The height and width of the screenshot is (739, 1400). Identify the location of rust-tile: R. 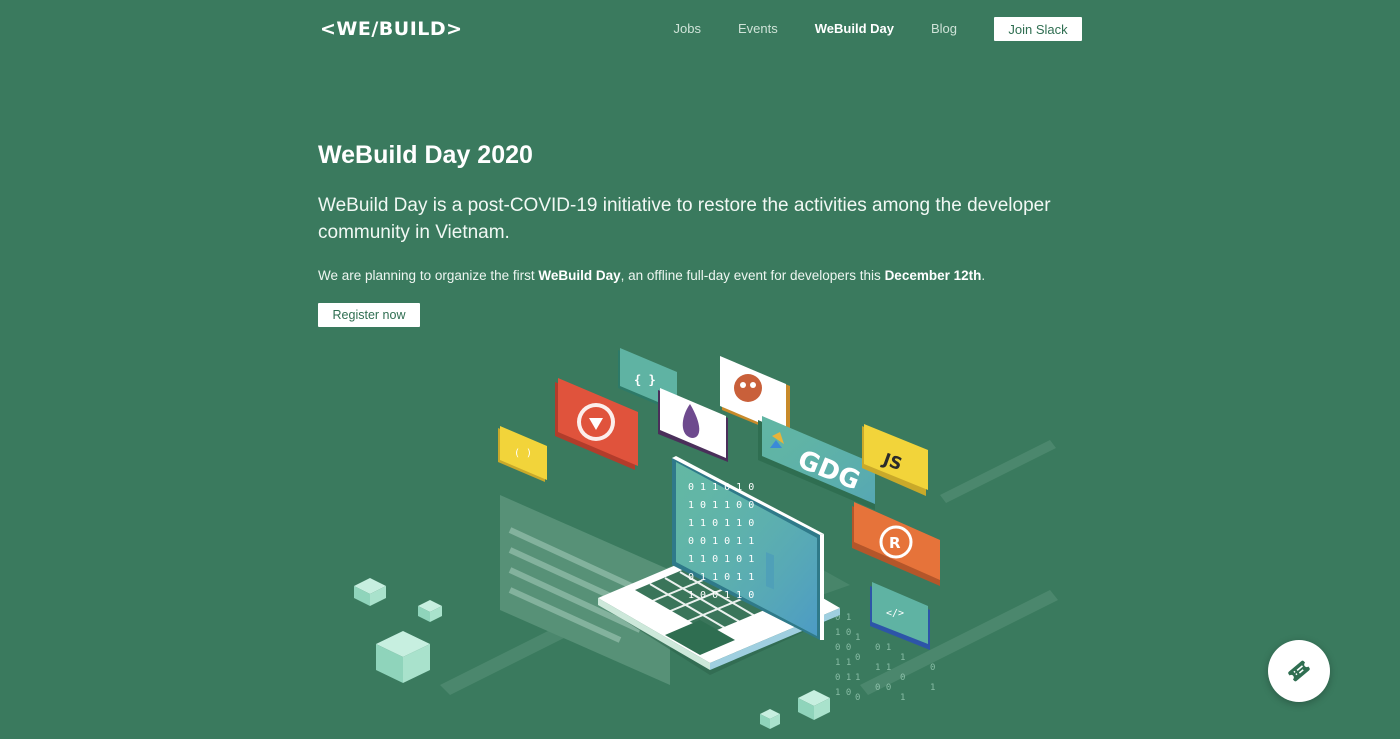
(896, 544).